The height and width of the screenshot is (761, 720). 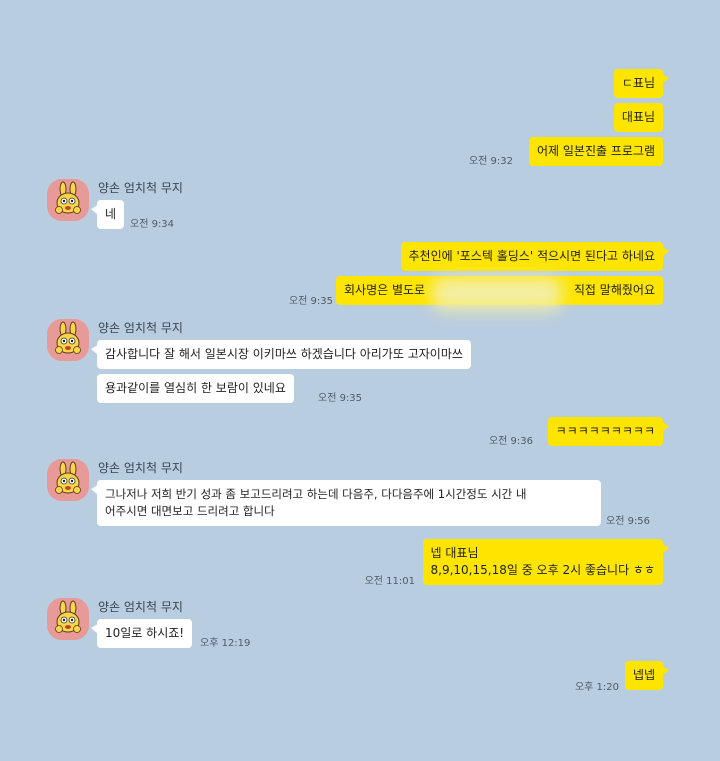 I want to click on message-timestamp: 오전 9:56, so click(x=628, y=521).